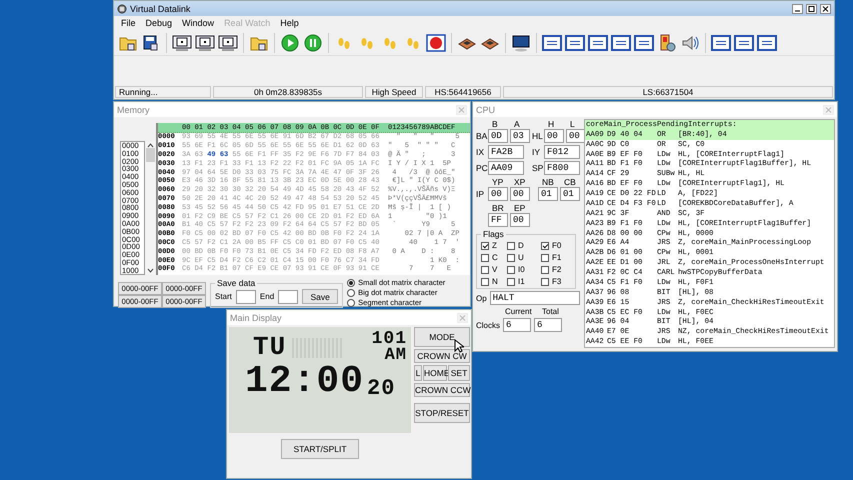  I want to click on crown-cw-button: CROWN CW, so click(442, 356).